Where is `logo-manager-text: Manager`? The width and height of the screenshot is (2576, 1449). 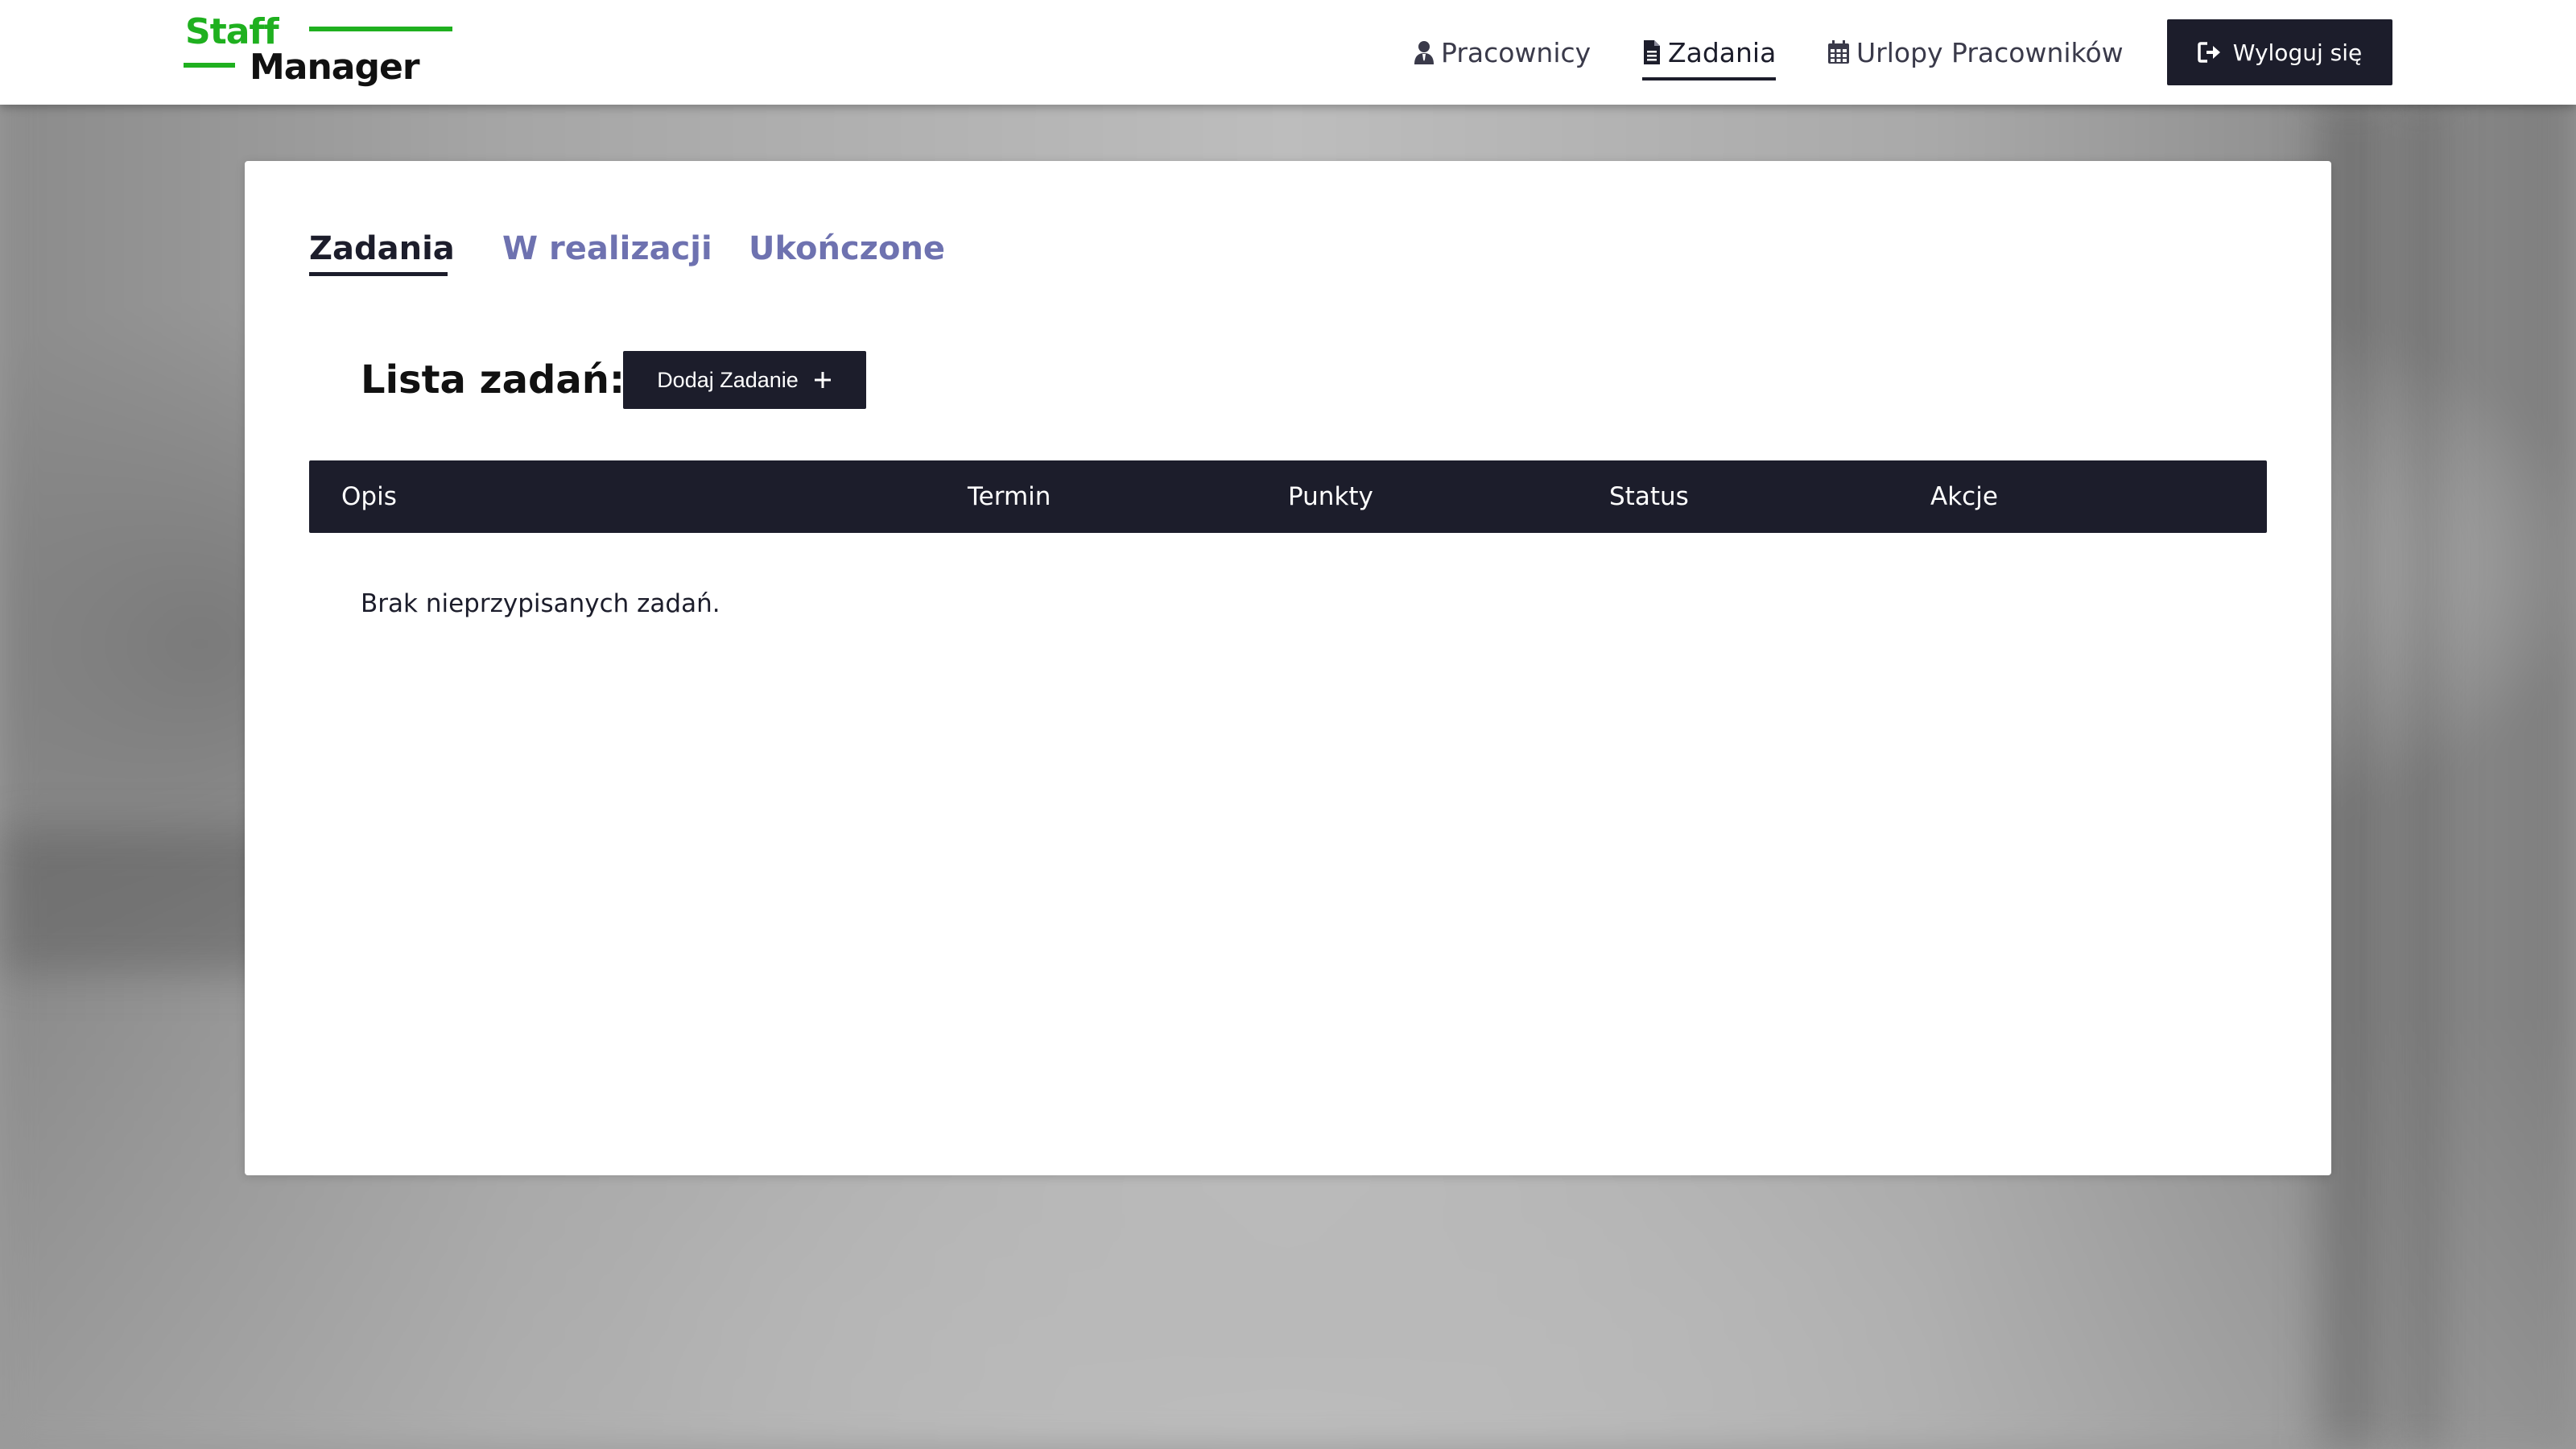 logo-manager-text: Manager is located at coordinates (335, 67).